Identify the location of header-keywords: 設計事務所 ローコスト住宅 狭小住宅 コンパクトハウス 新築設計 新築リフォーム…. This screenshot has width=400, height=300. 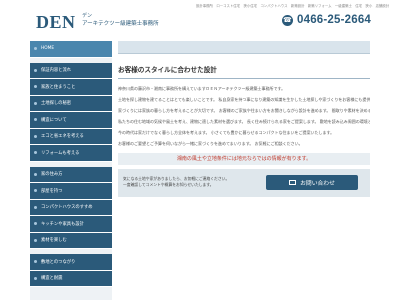
(293, 6).